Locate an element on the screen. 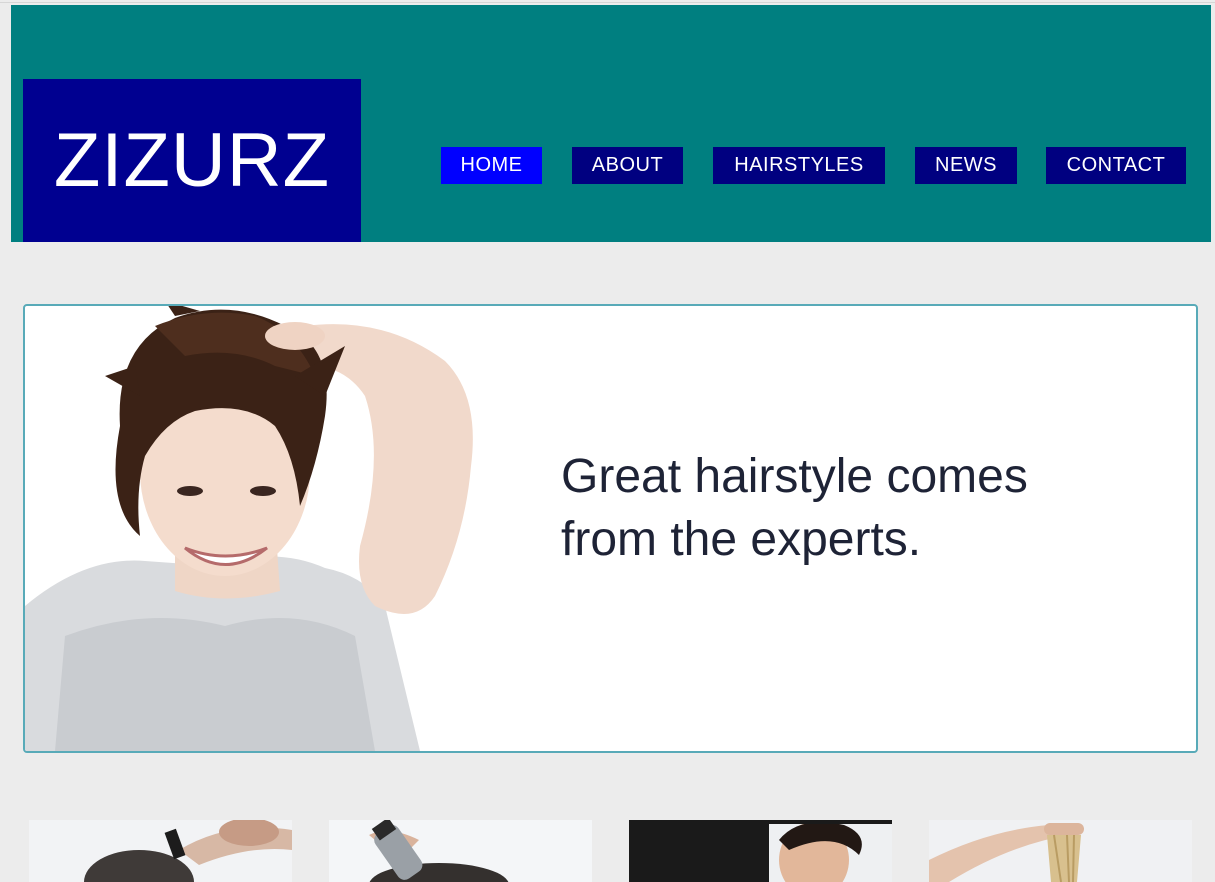 This screenshot has width=1215, height=882. hero-headline: Great hairstyle comes from the experts. is located at coordinates (841, 508).